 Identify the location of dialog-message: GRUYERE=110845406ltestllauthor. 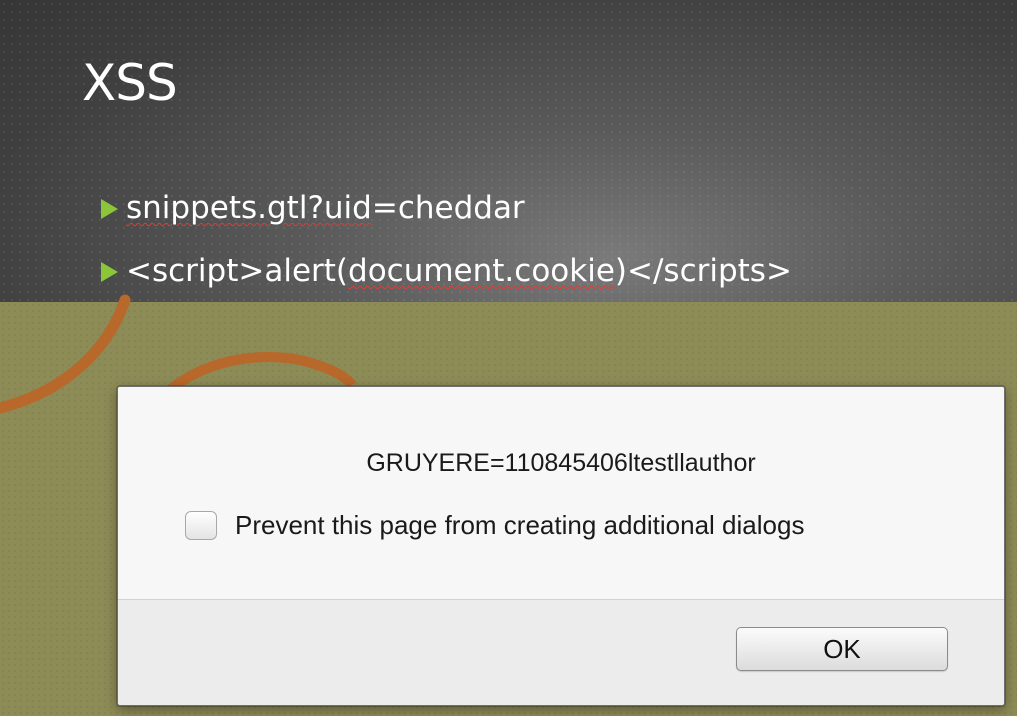
(561, 463).